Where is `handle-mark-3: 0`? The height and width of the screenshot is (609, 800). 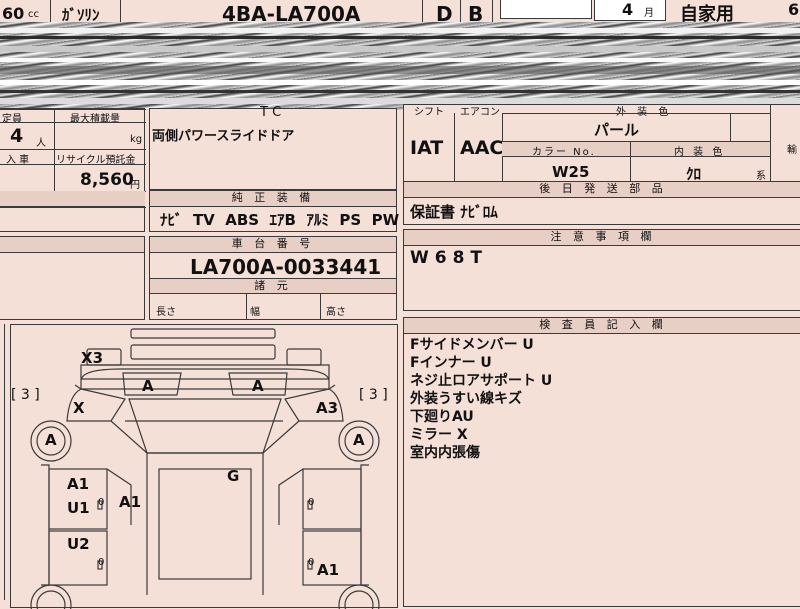 handle-mark-3: 0 is located at coordinates (311, 502).